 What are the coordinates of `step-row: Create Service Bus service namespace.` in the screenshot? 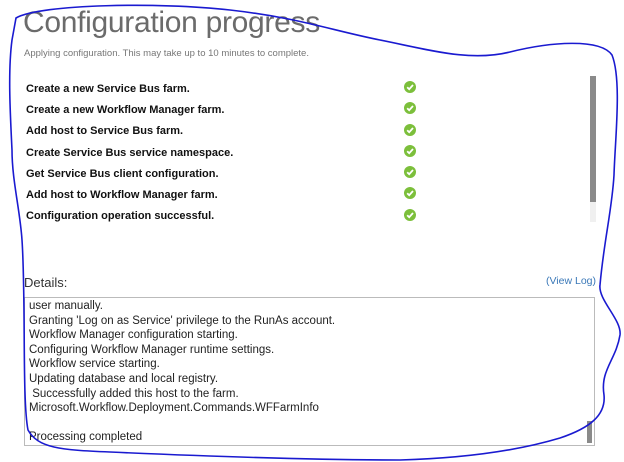 It's located at (236, 152).